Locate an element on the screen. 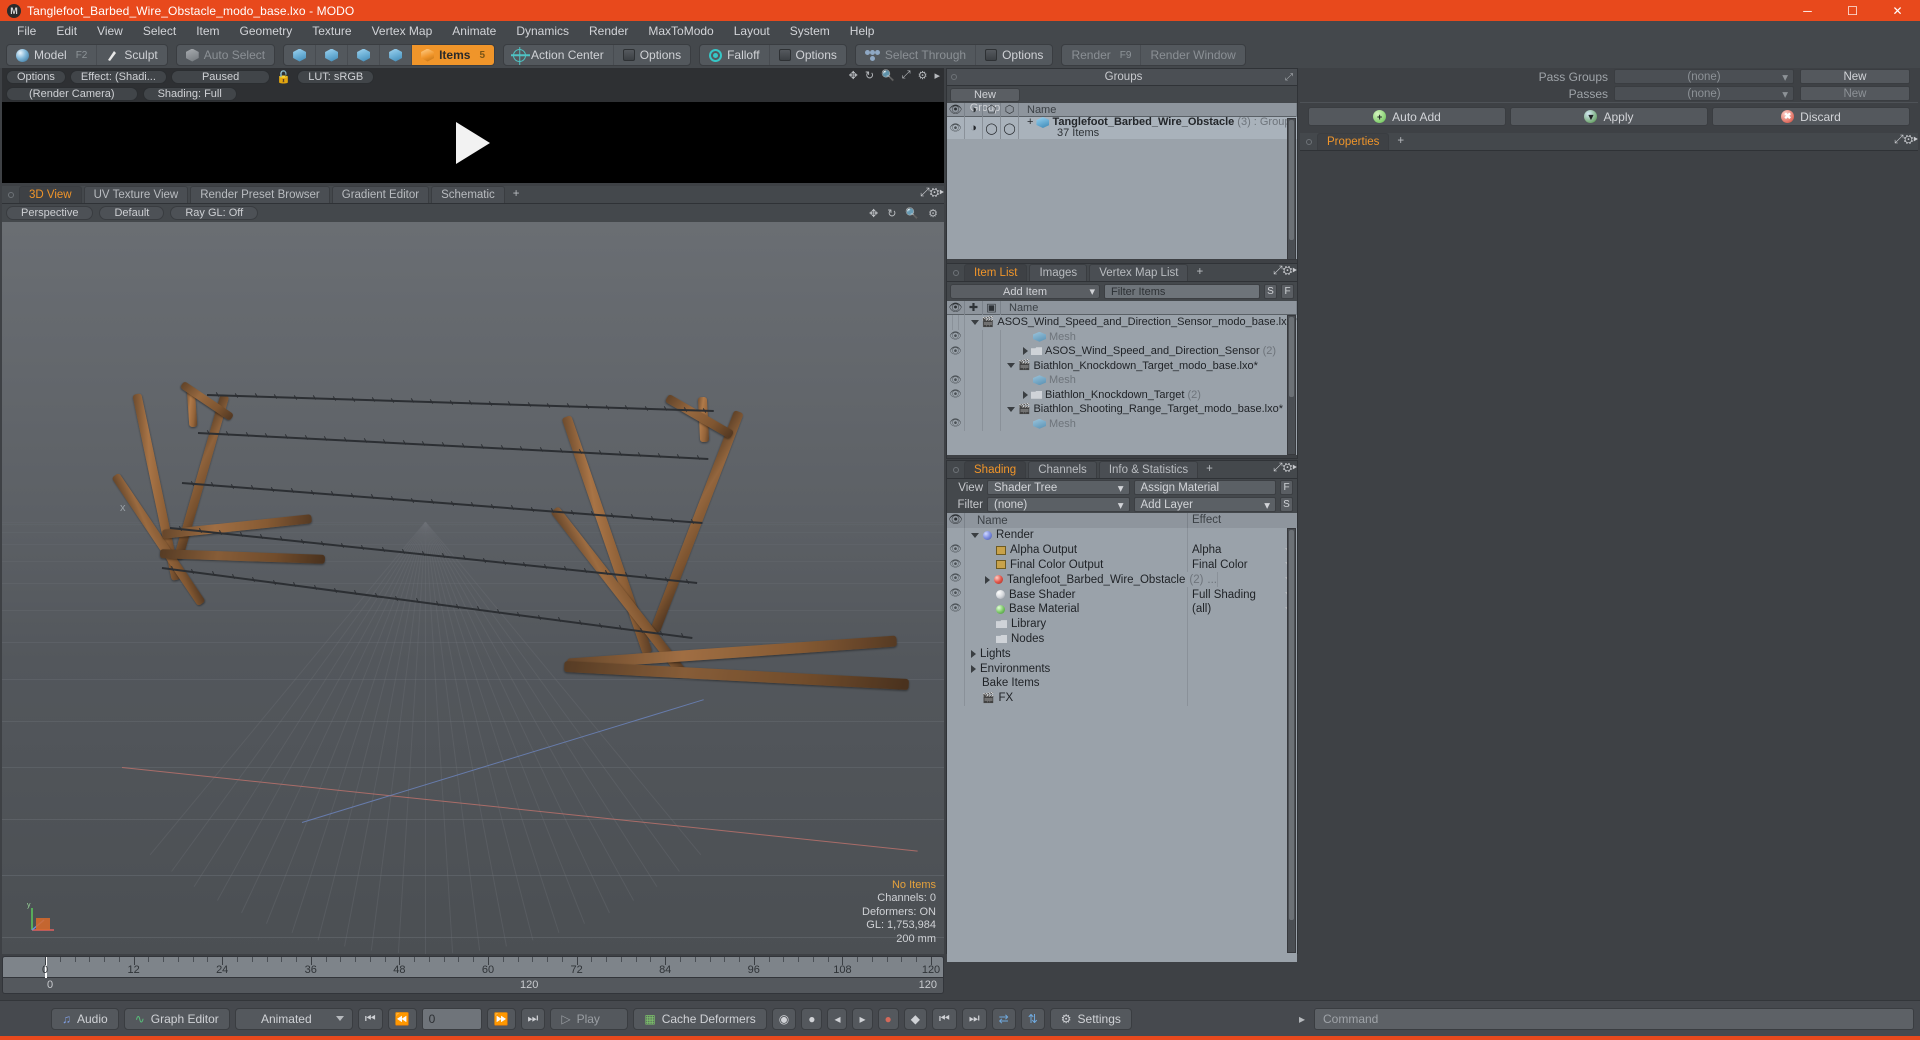  timeline-range-bar: 0 120 120 is located at coordinates (473, 986).